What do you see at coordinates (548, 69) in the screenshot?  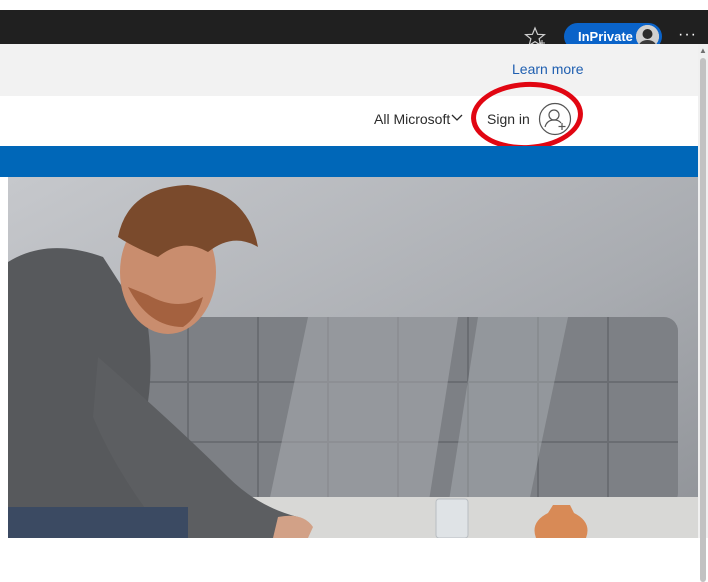 I see `learn-more-link: Learn more` at bounding box center [548, 69].